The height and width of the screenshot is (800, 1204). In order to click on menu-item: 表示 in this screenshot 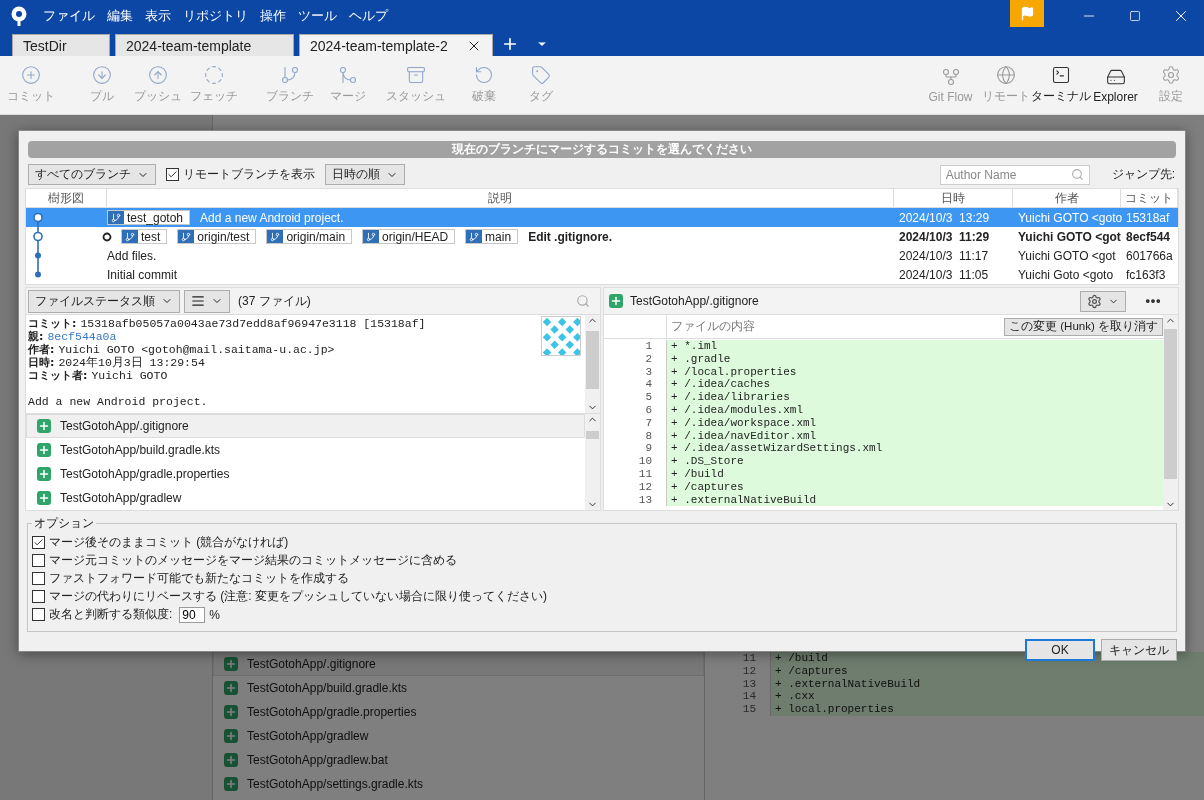, I will do `click(158, 16)`.